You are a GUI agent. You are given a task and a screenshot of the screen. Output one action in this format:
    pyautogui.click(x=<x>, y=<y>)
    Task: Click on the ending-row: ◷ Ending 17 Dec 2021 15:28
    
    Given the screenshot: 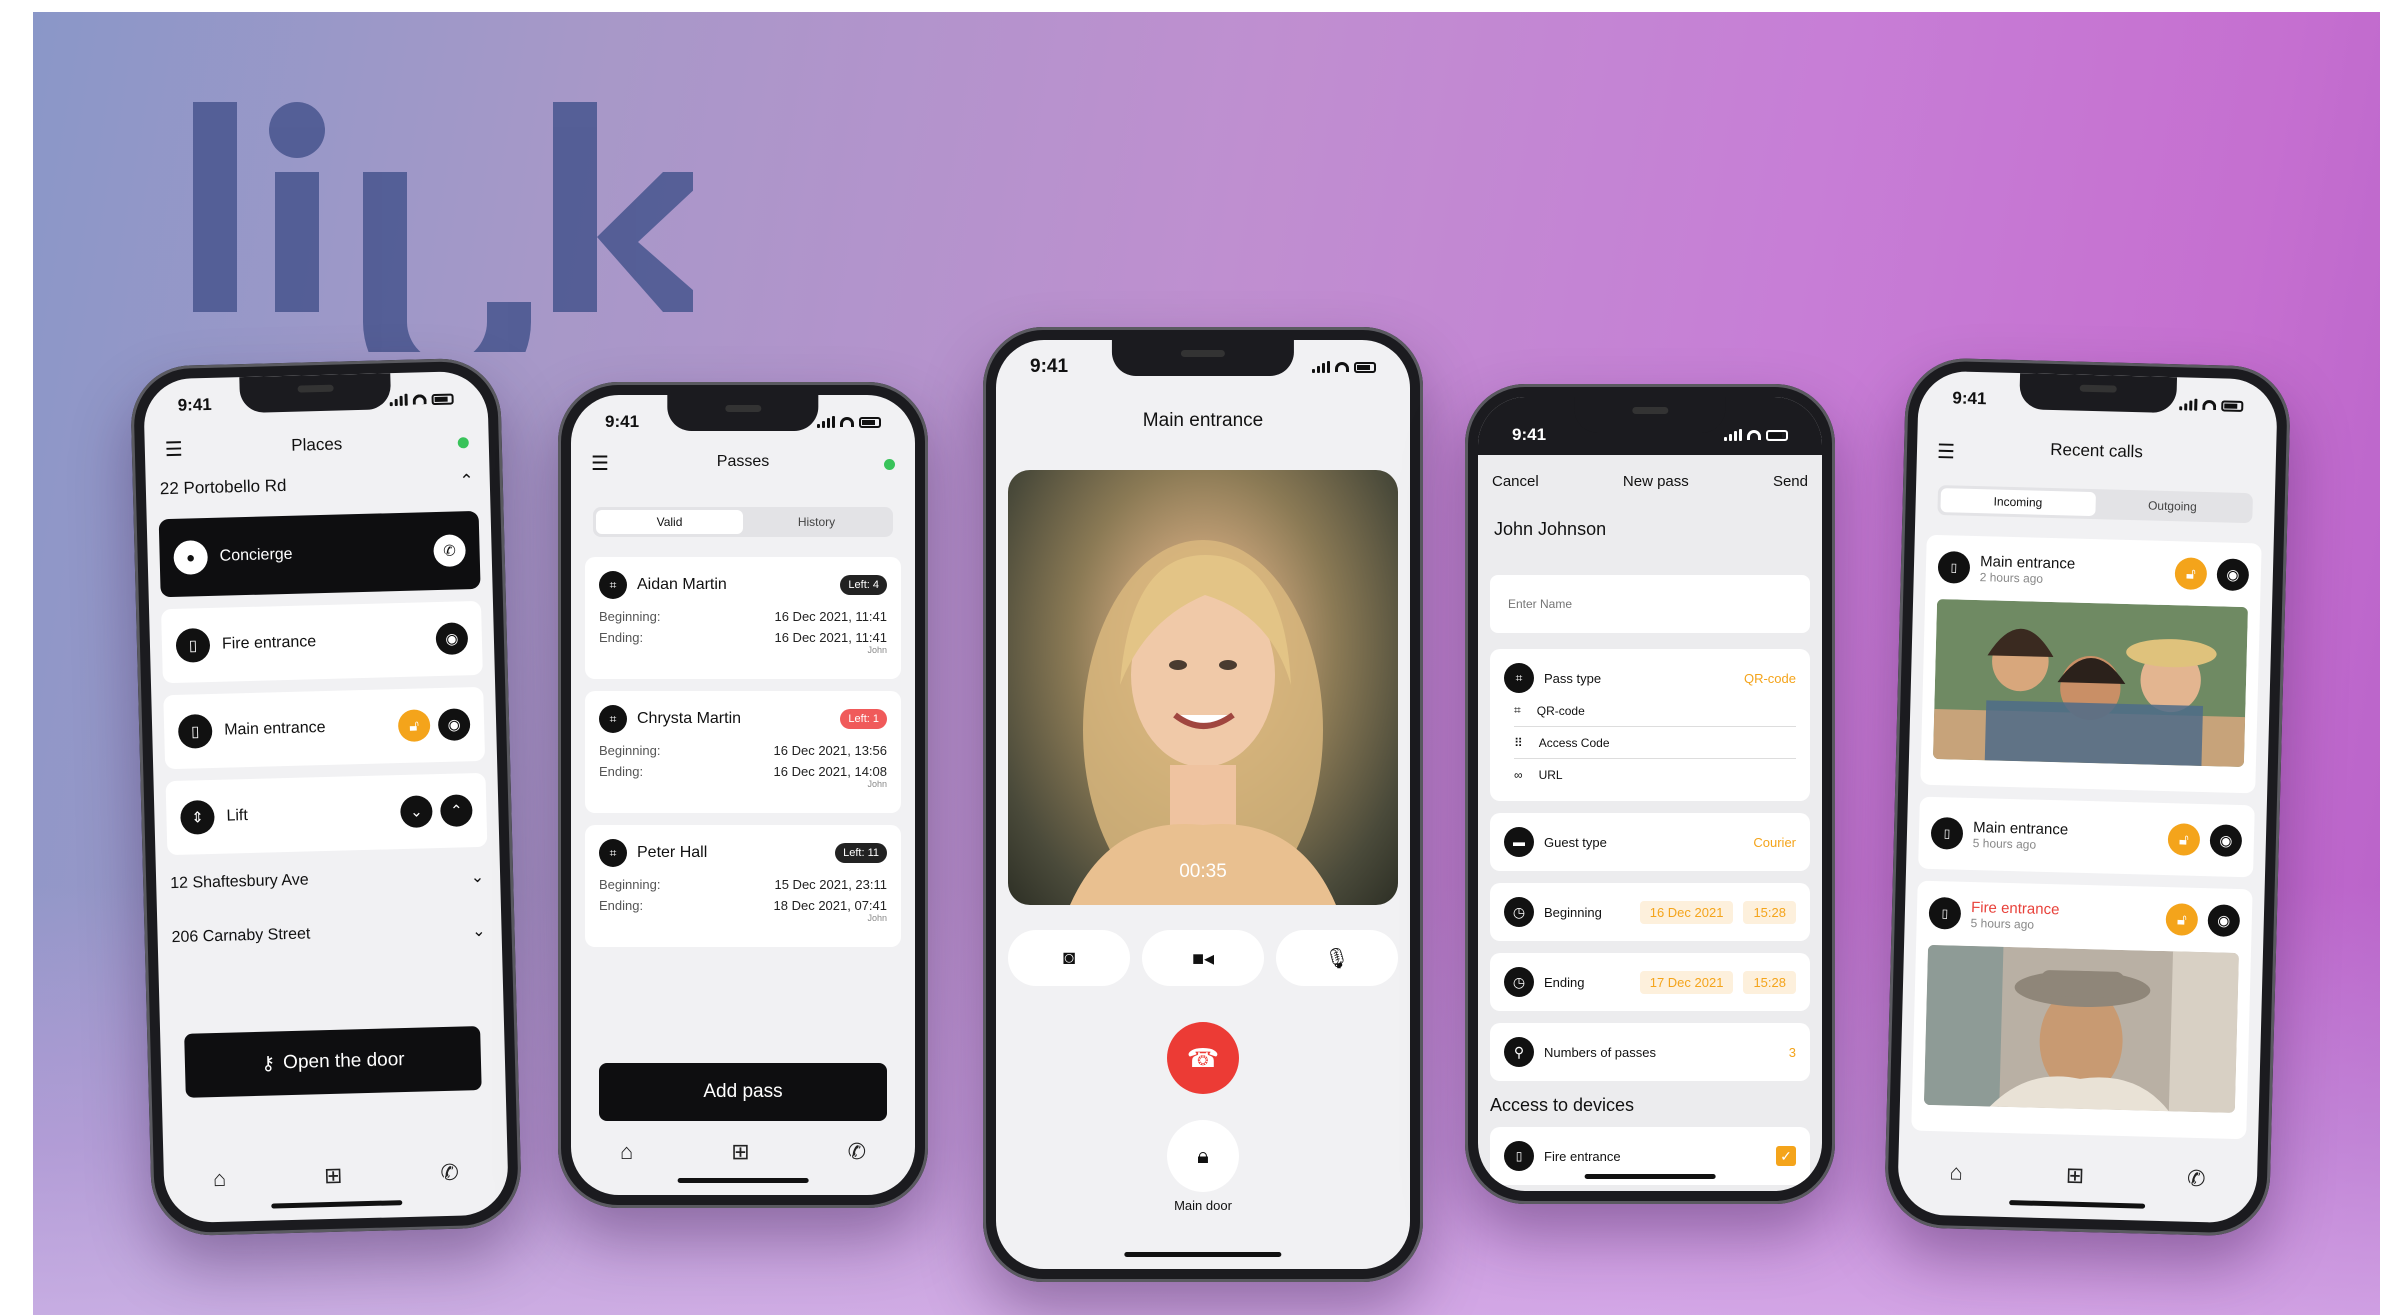 What is the action you would take?
    pyautogui.click(x=1650, y=982)
    